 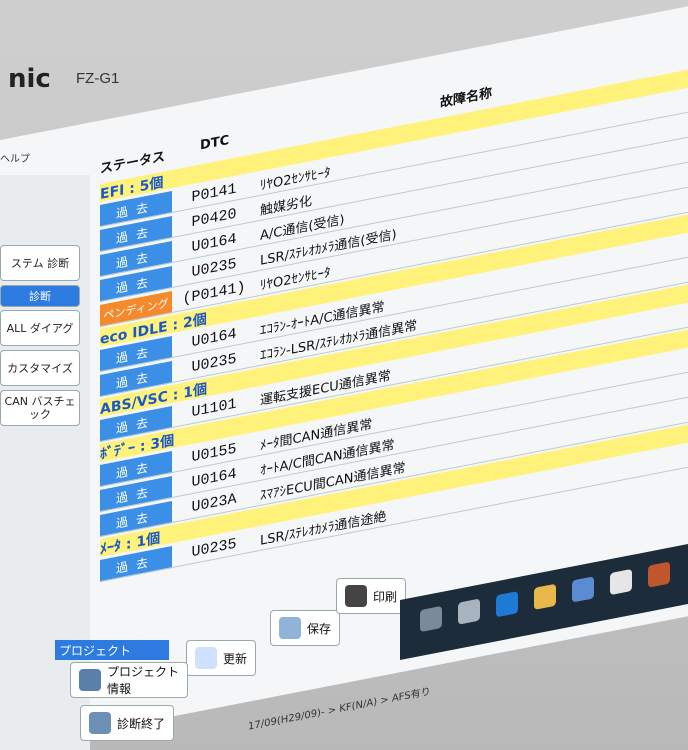 I want to click on project-info-button: プロジェクト 情報, so click(x=129, y=680).